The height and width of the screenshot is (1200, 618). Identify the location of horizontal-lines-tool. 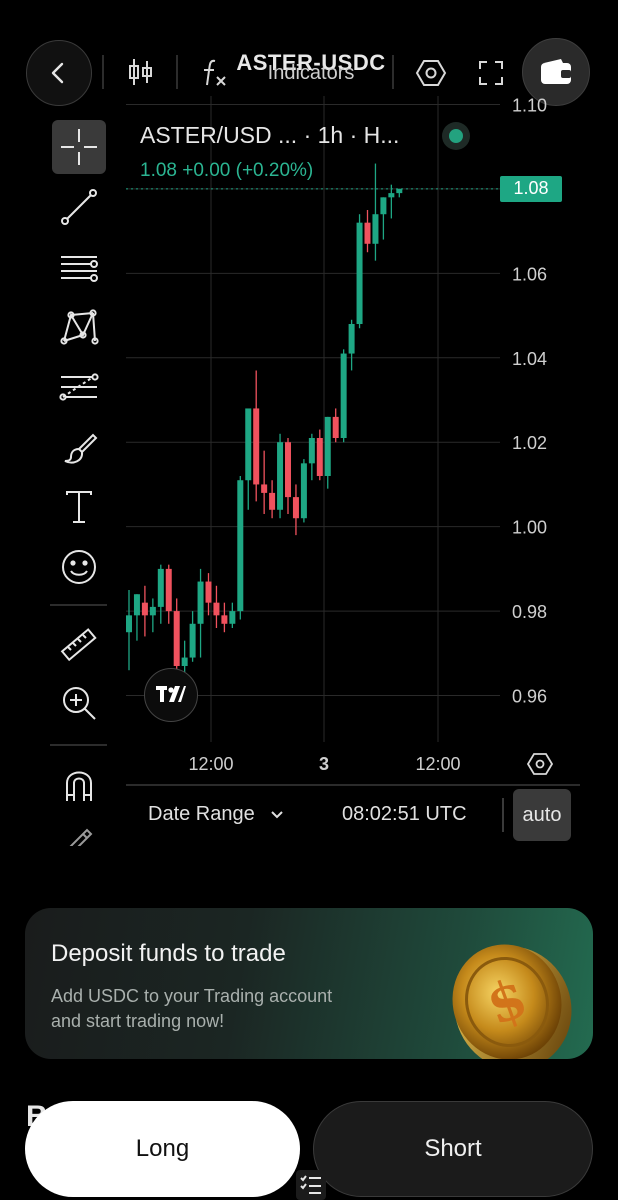
(79, 267).